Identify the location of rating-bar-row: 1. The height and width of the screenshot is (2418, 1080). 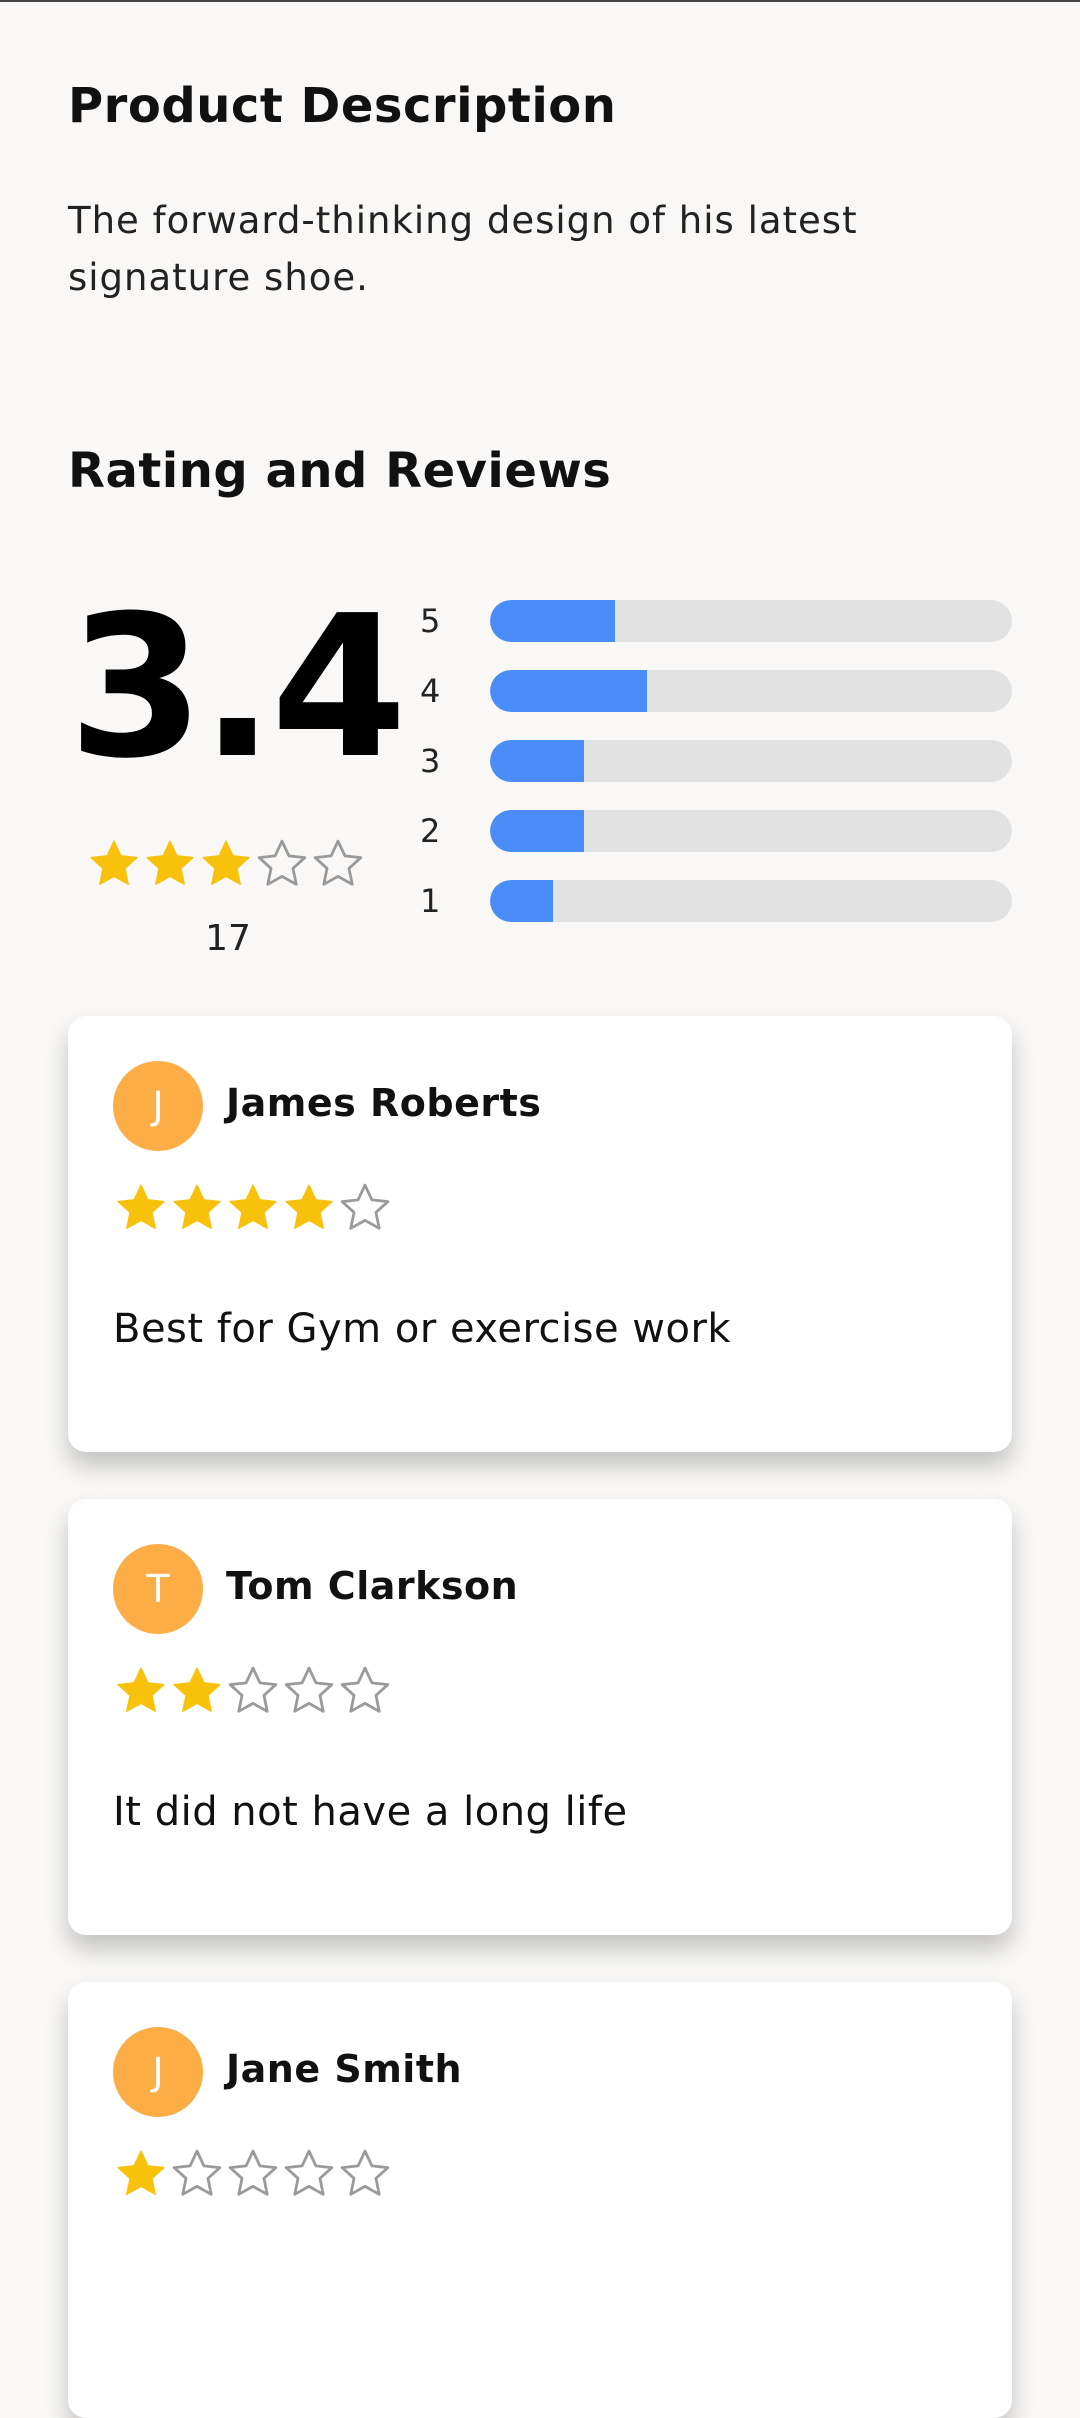
(716, 901).